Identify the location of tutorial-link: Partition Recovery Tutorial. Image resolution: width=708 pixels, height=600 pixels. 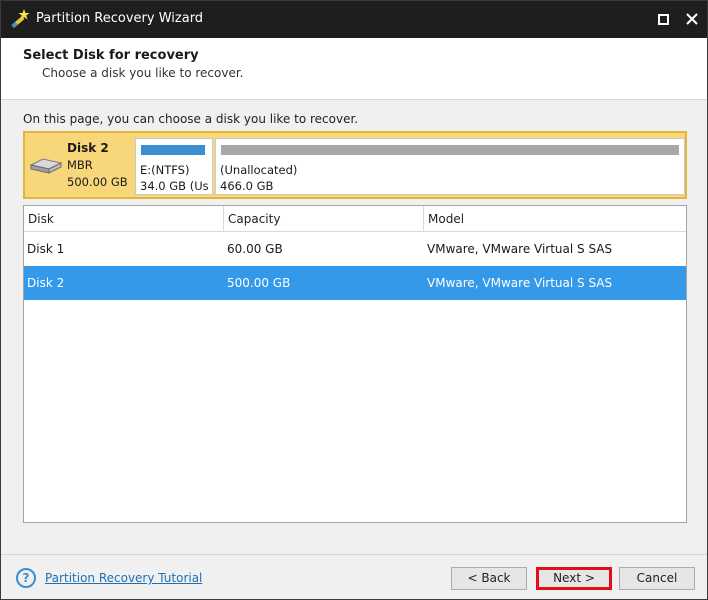
(123, 578).